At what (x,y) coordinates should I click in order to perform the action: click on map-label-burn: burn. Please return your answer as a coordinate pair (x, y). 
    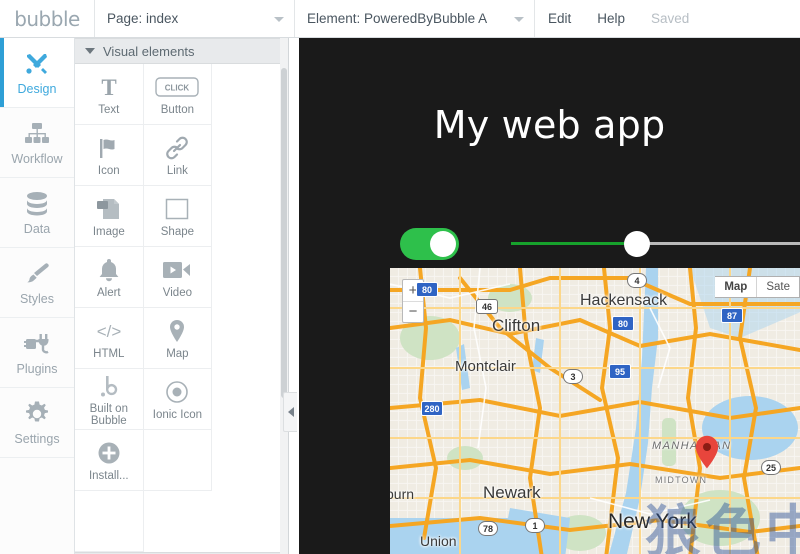
    Looking at the image, I should click on (402, 494).